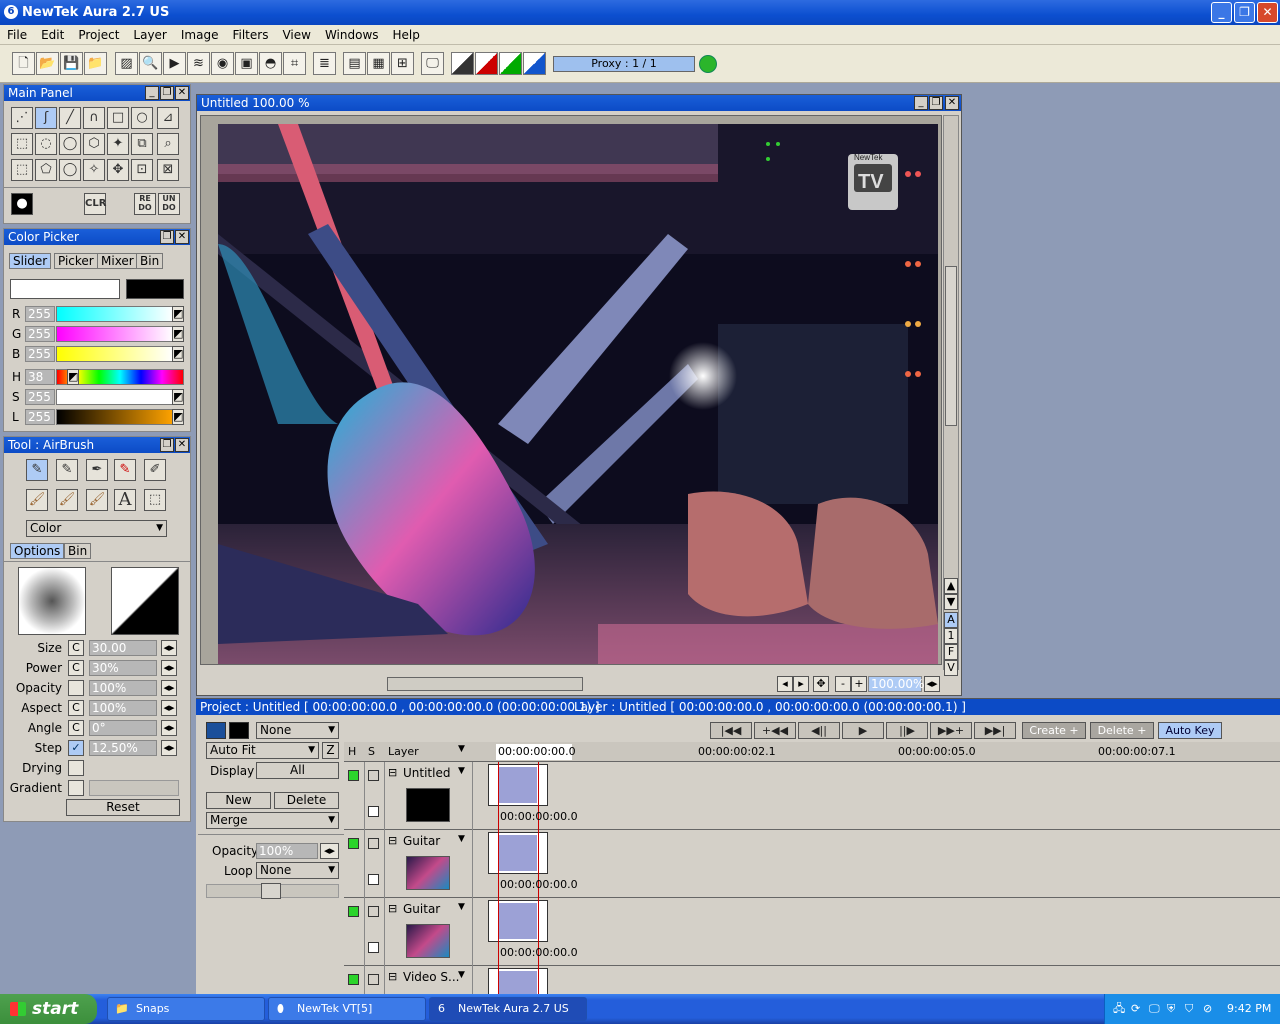  What do you see at coordinates (775, 730) in the screenshot?
I see `prev-key-button: +◀◀` at bounding box center [775, 730].